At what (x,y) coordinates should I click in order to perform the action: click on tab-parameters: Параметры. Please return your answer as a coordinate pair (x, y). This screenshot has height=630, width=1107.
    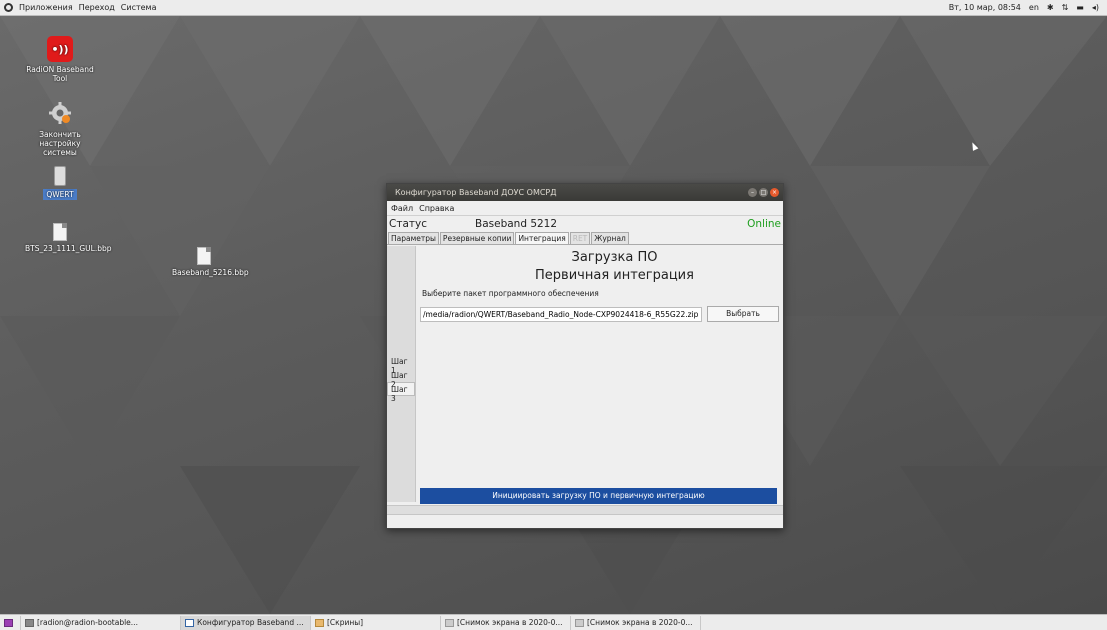
    Looking at the image, I should click on (413, 238).